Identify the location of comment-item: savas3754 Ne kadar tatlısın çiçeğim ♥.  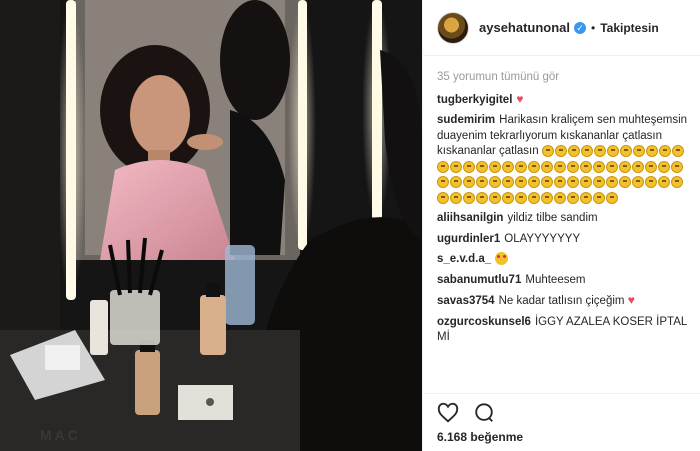
(564, 301).